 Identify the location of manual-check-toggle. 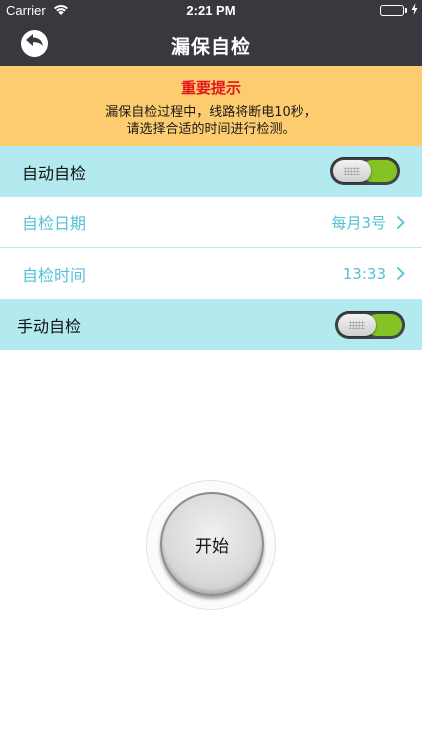
(370, 325).